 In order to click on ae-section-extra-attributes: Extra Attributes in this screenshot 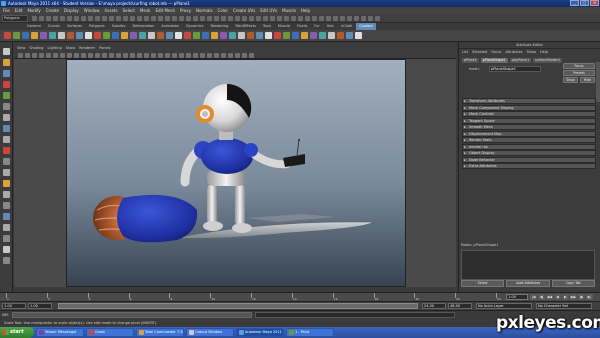, I will do `click(529, 166)`.